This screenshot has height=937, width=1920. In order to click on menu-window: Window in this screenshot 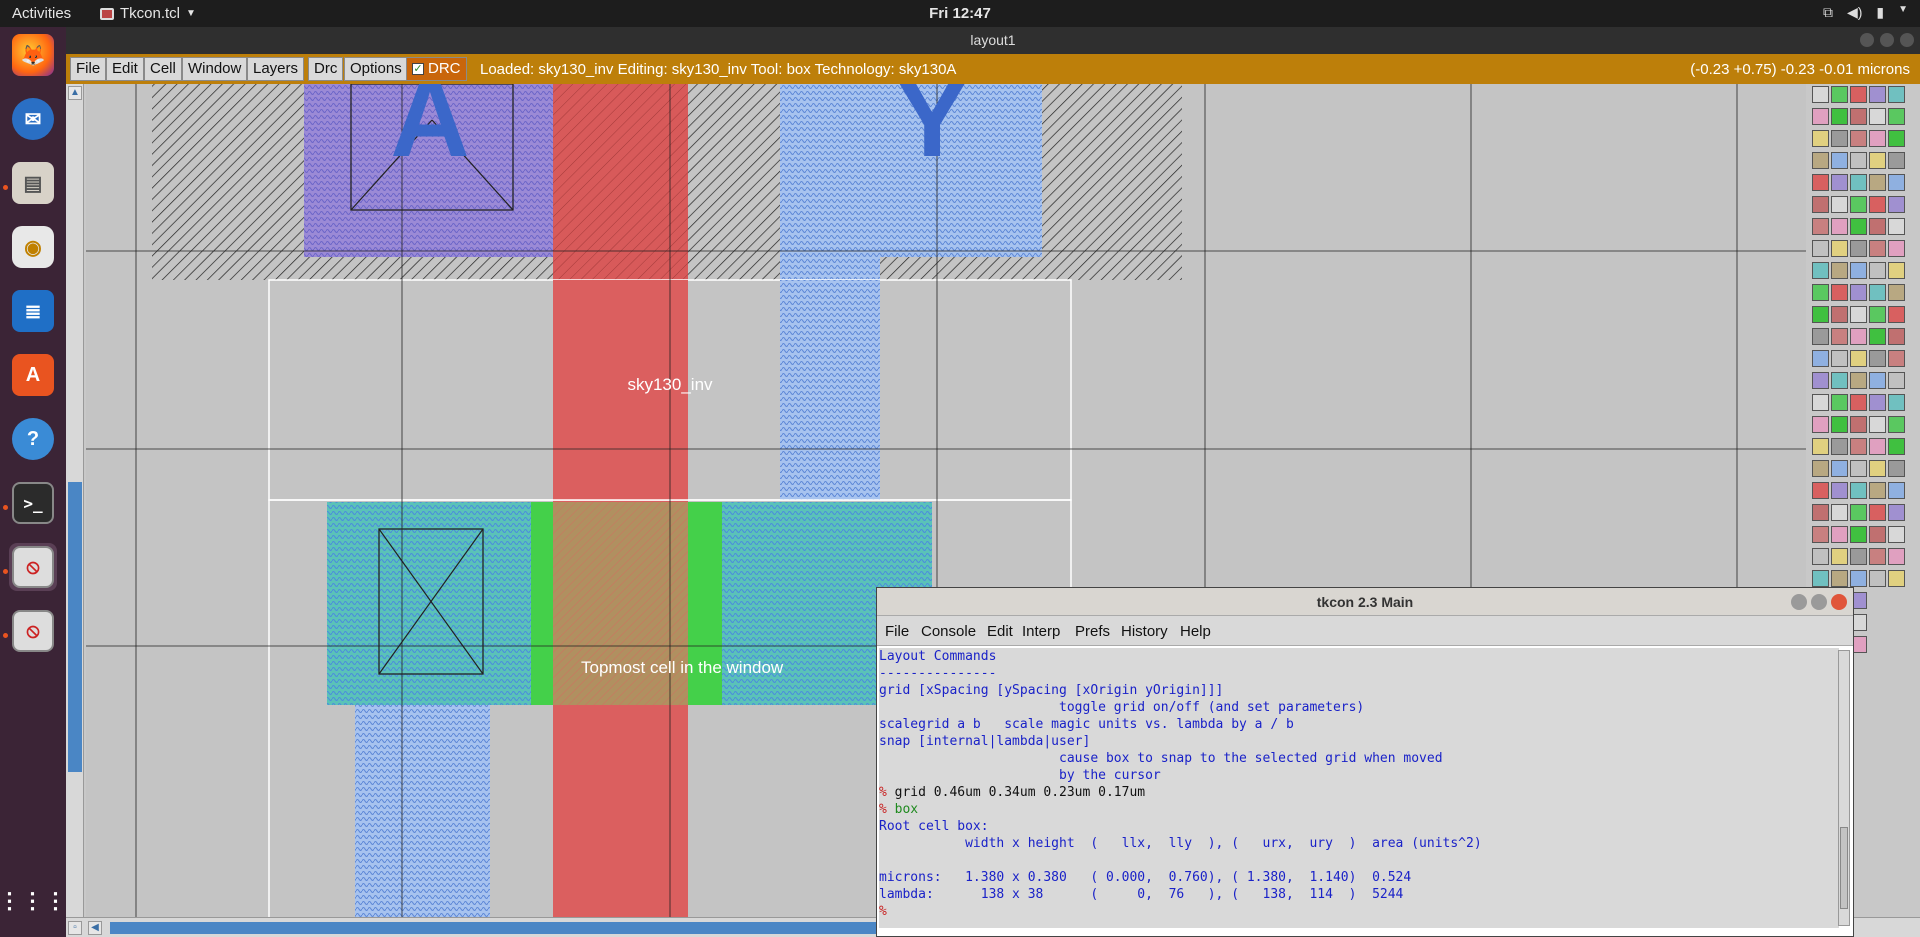, I will do `click(215, 69)`.